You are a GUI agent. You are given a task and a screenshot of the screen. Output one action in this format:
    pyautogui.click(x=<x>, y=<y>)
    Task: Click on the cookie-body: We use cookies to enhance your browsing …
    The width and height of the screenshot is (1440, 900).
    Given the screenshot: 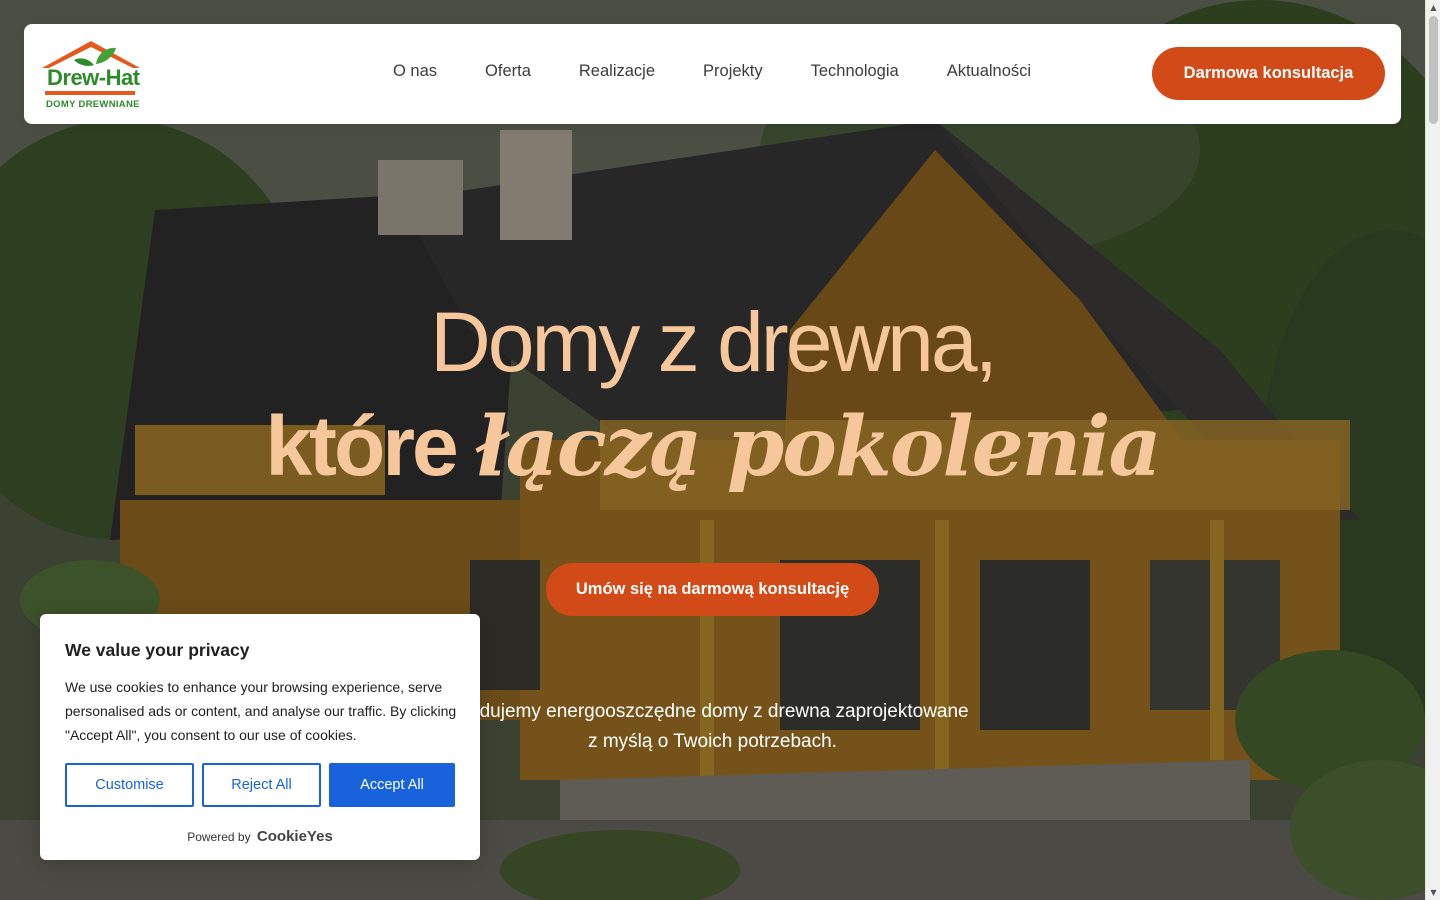 What is the action you would take?
    pyautogui.click(x=261, y=711)
    